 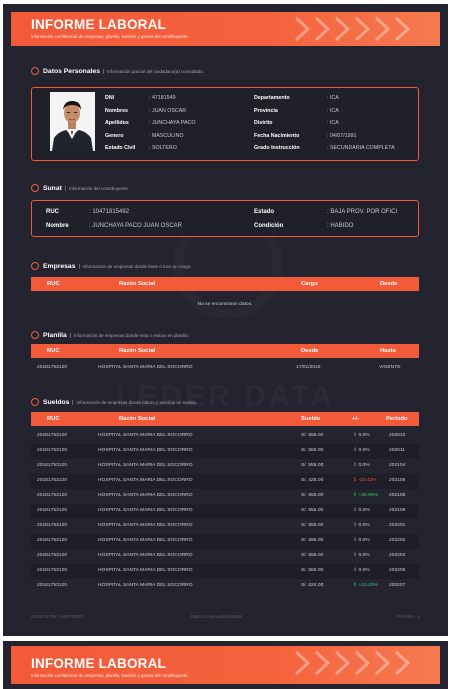 What do you see at coordinates (397, 570) in the screenshot?
I see `cell-periodo: 202205` at bounding box center [397, 570].